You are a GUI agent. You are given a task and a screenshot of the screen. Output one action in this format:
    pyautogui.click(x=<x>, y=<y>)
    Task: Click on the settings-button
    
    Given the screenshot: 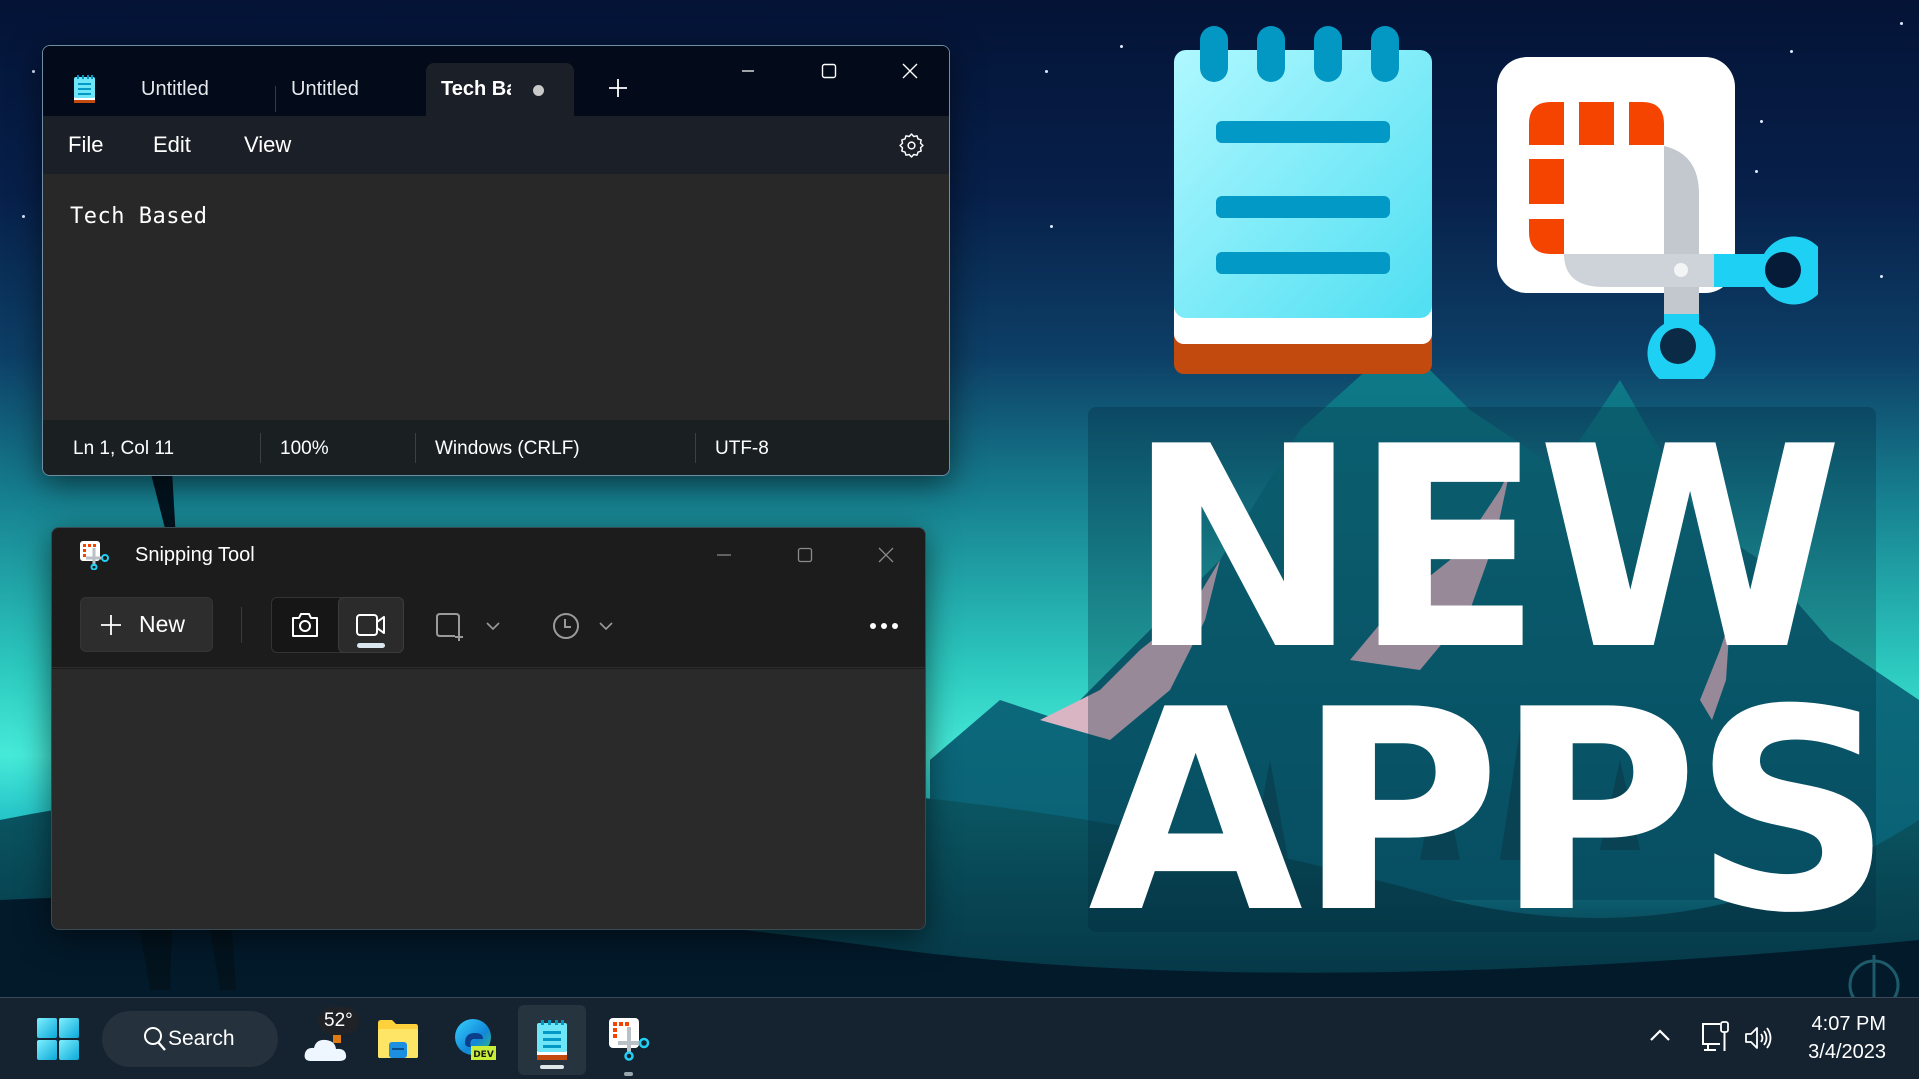 What is the action you would take?
    pyautogui.click(x=911, y=145)
    